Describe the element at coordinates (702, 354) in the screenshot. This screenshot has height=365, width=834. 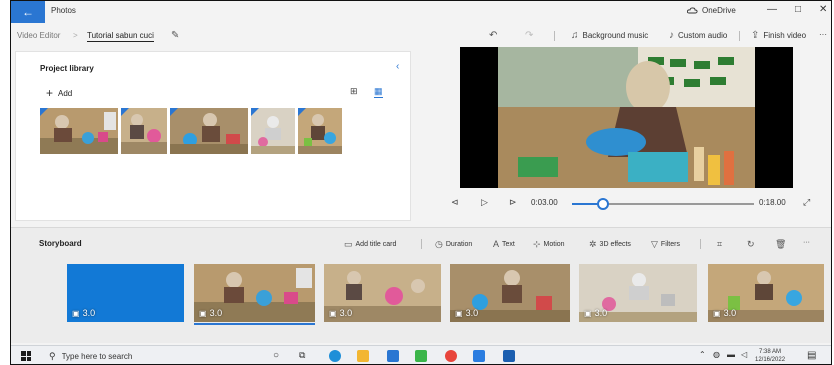
I see `chevron-up-icon: ⌃` at that location.